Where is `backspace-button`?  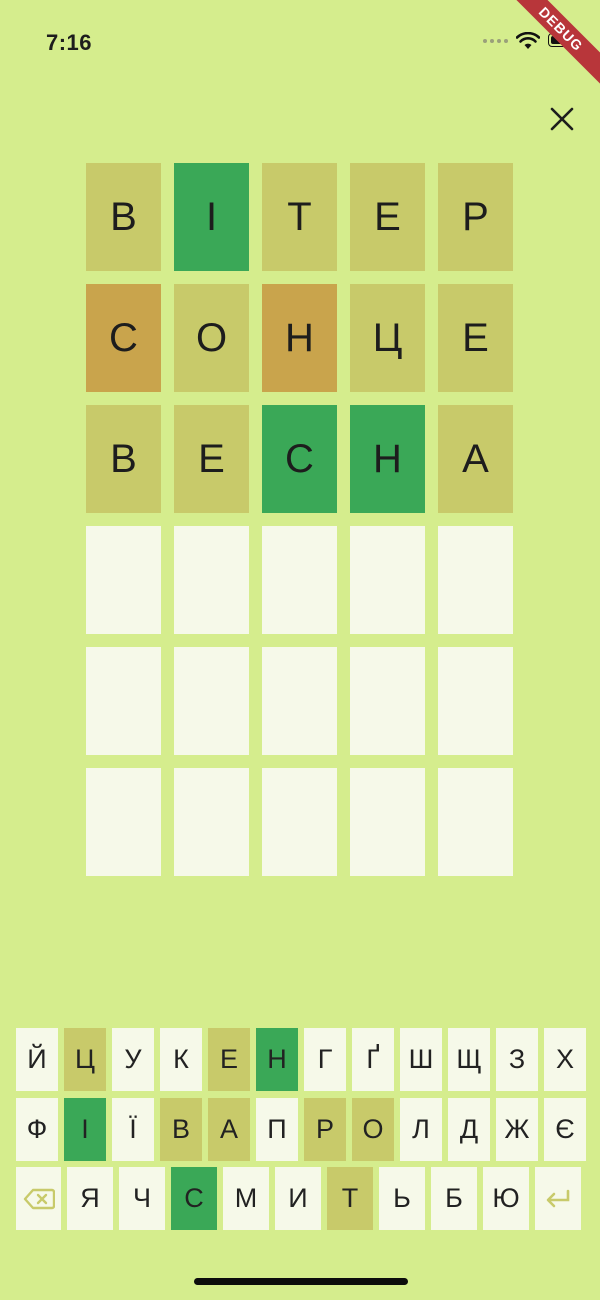
backspace-button is located at coordinates (38, 1198).